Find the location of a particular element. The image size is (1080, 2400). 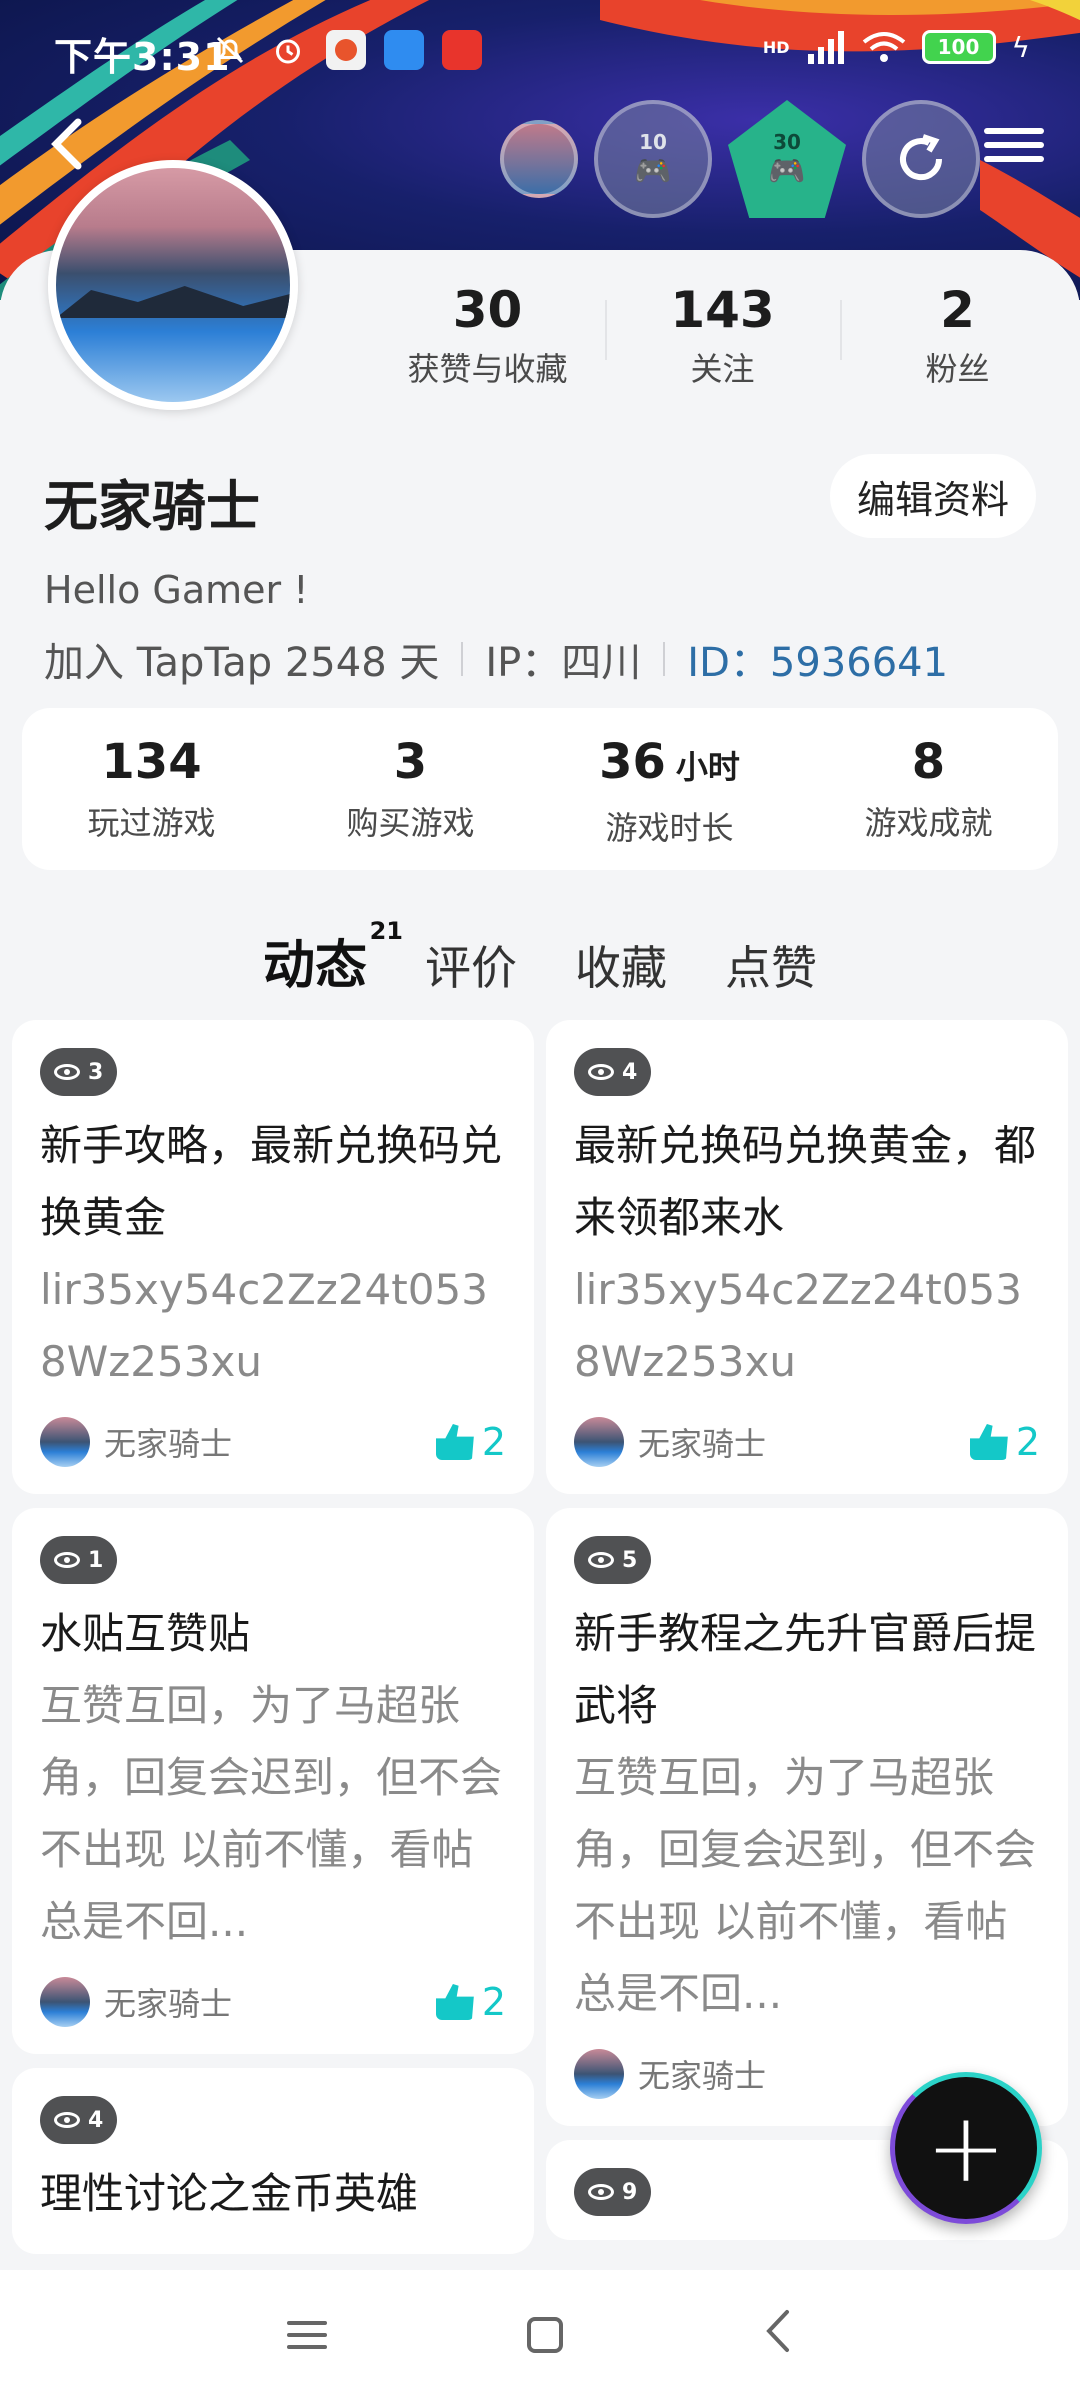

post-title: 理性讨论之金币英雄 is located at coordinates (229, 2193).